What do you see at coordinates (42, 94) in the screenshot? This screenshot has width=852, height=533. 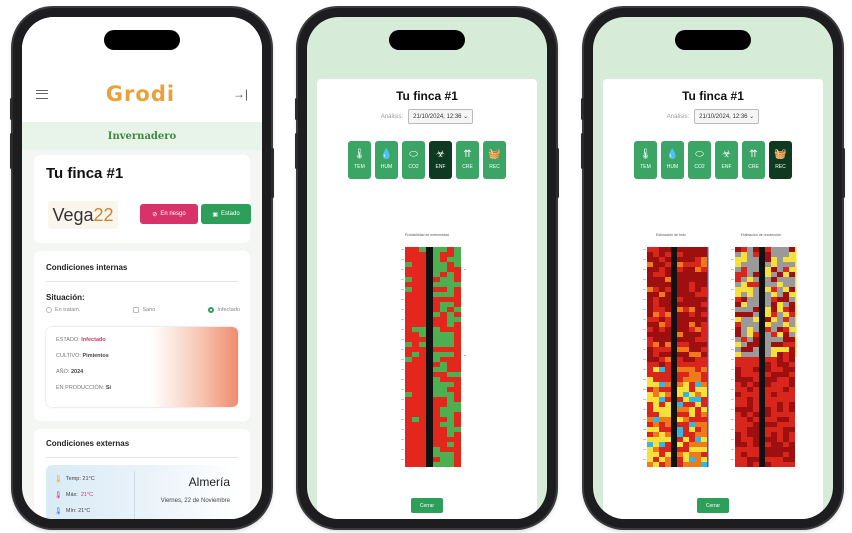 I see `menu-icon` at bounding box center [42, 94].